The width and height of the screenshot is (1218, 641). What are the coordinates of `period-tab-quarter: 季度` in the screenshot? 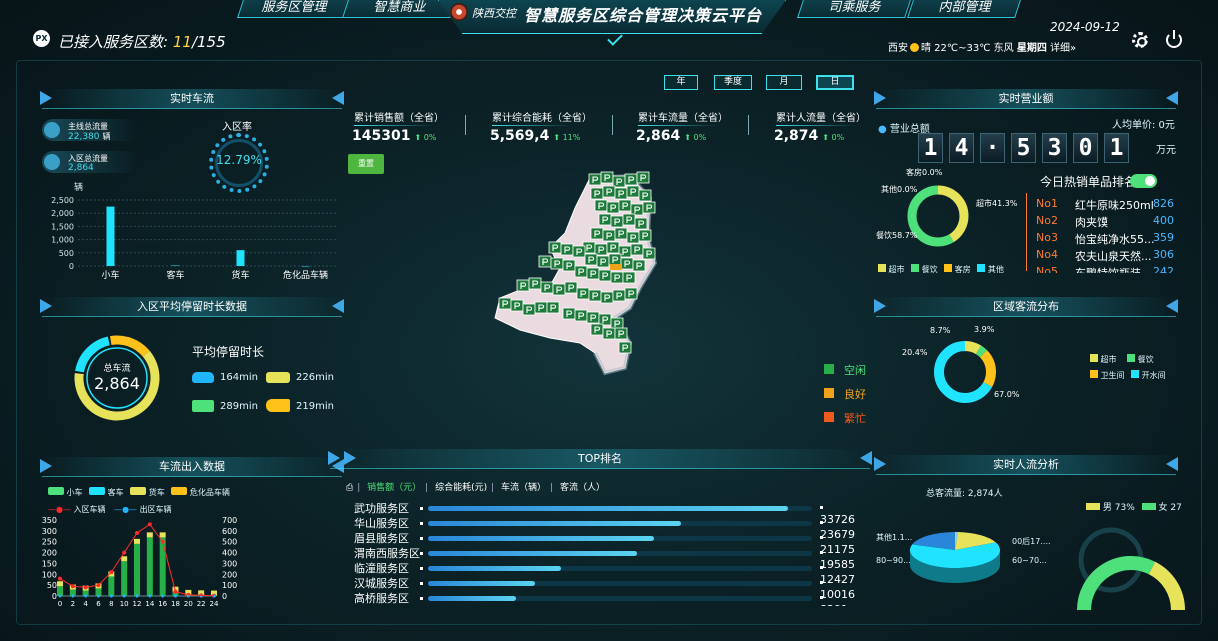 It's located at (733, 82).